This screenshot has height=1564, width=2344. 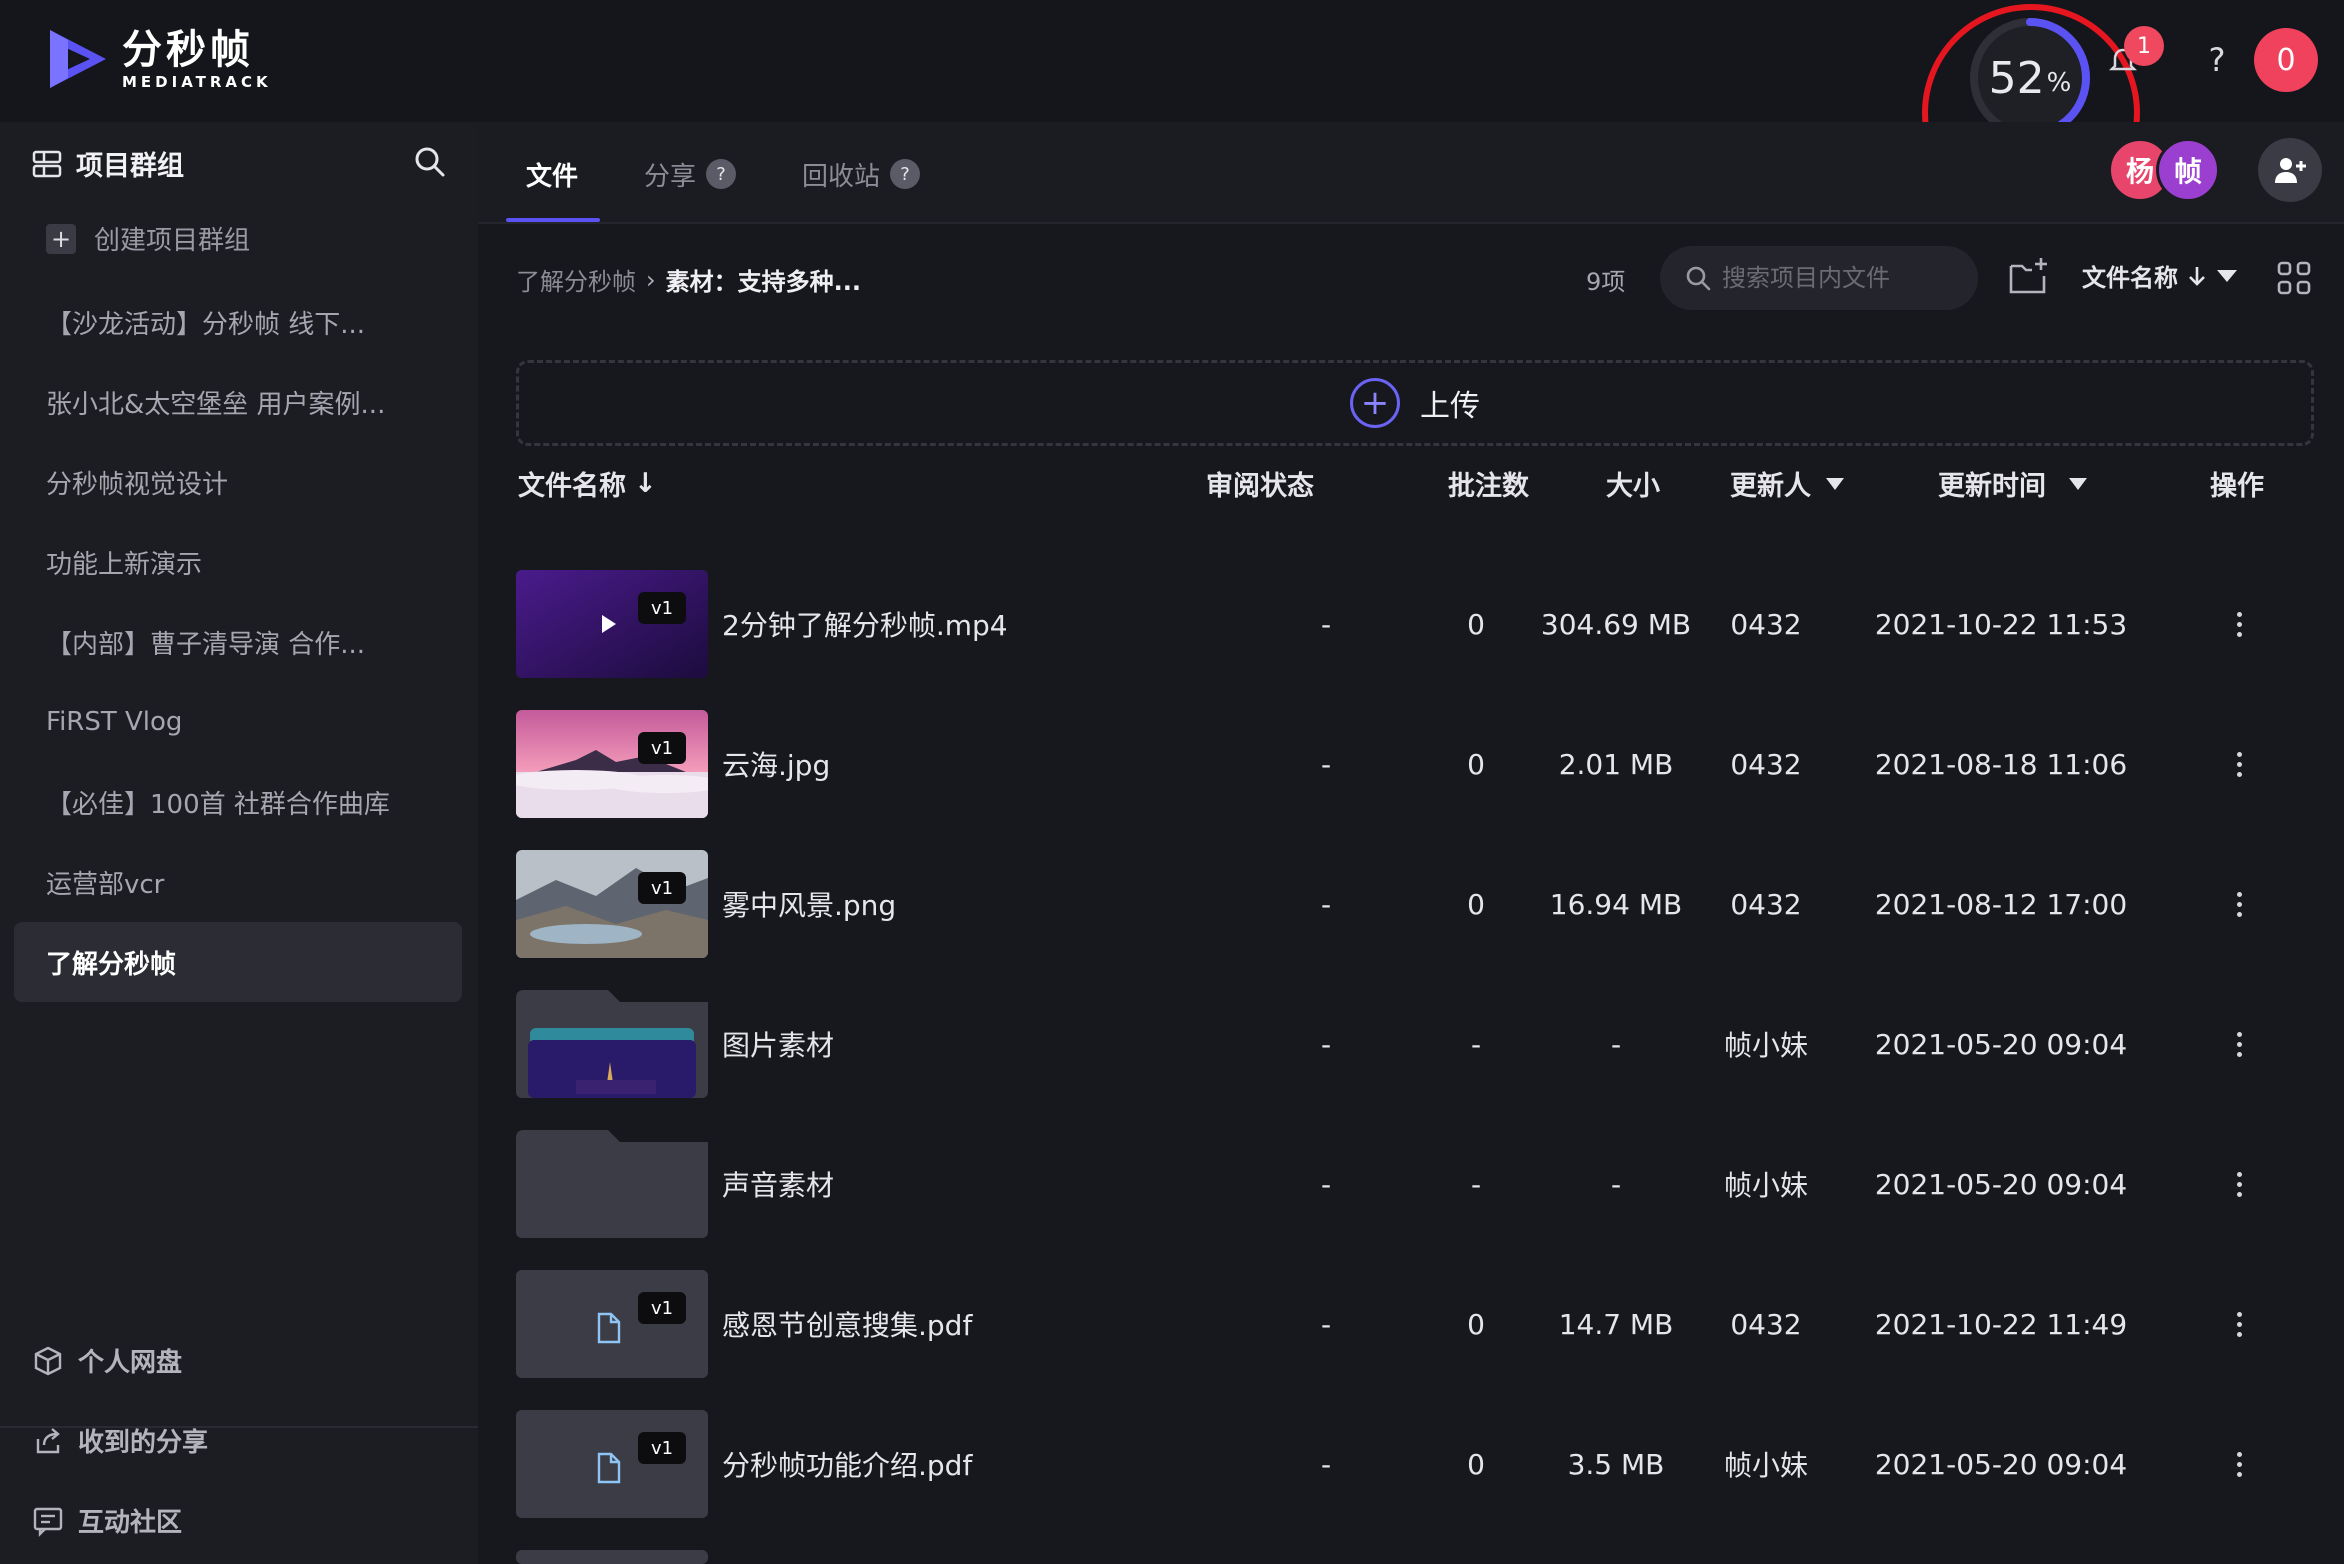 What do you see at coordinates (238, 802) in the screenshot?
I see `sidebar-item: 【必佳】100首 社群合作曲库` at bounding box center [238, 802].